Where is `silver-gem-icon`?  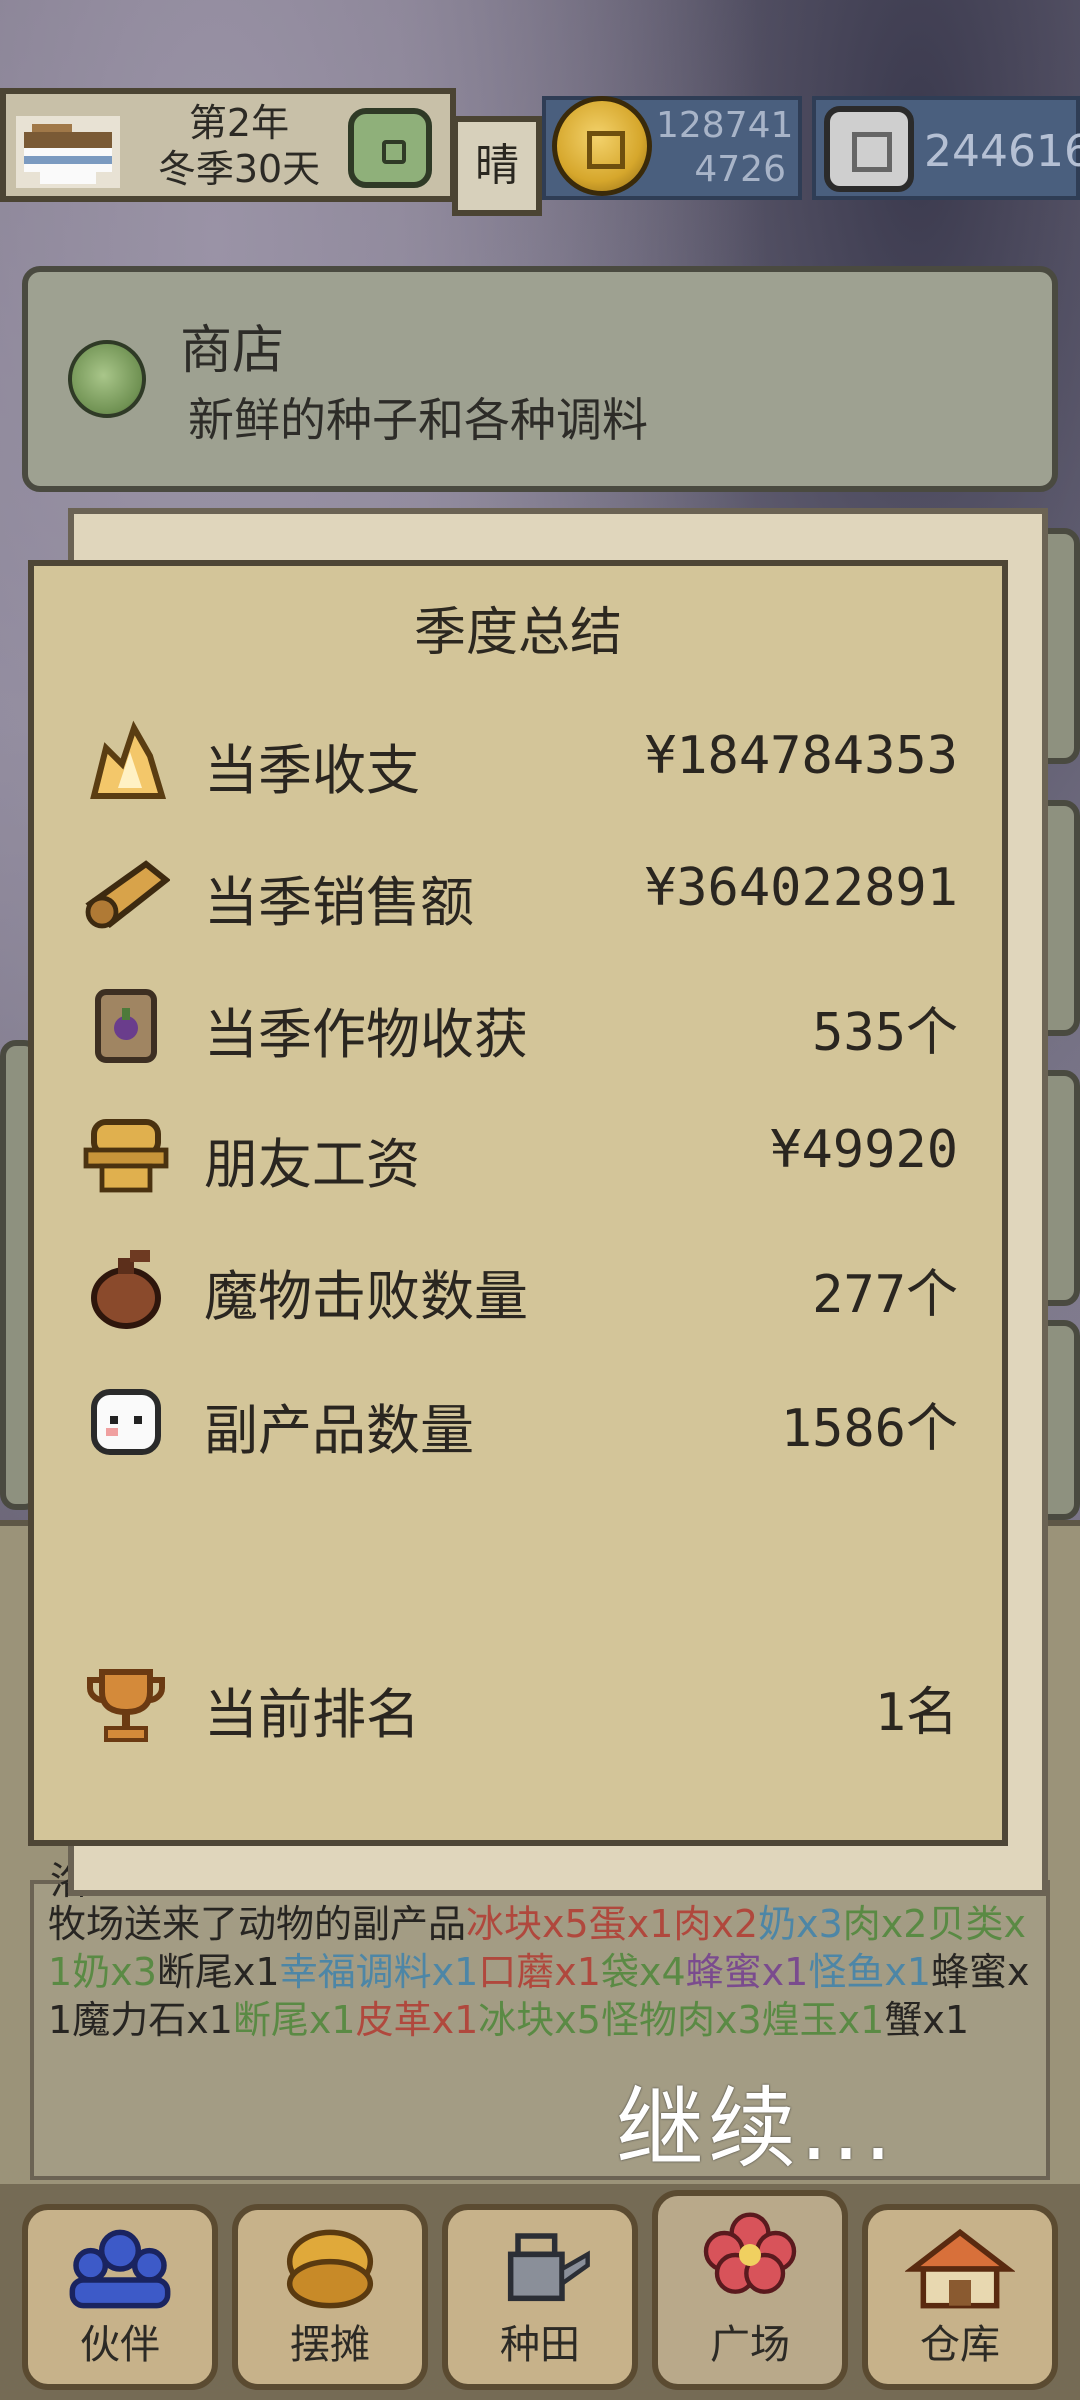 silver-gem-icon is located at coordinates (869, 149).